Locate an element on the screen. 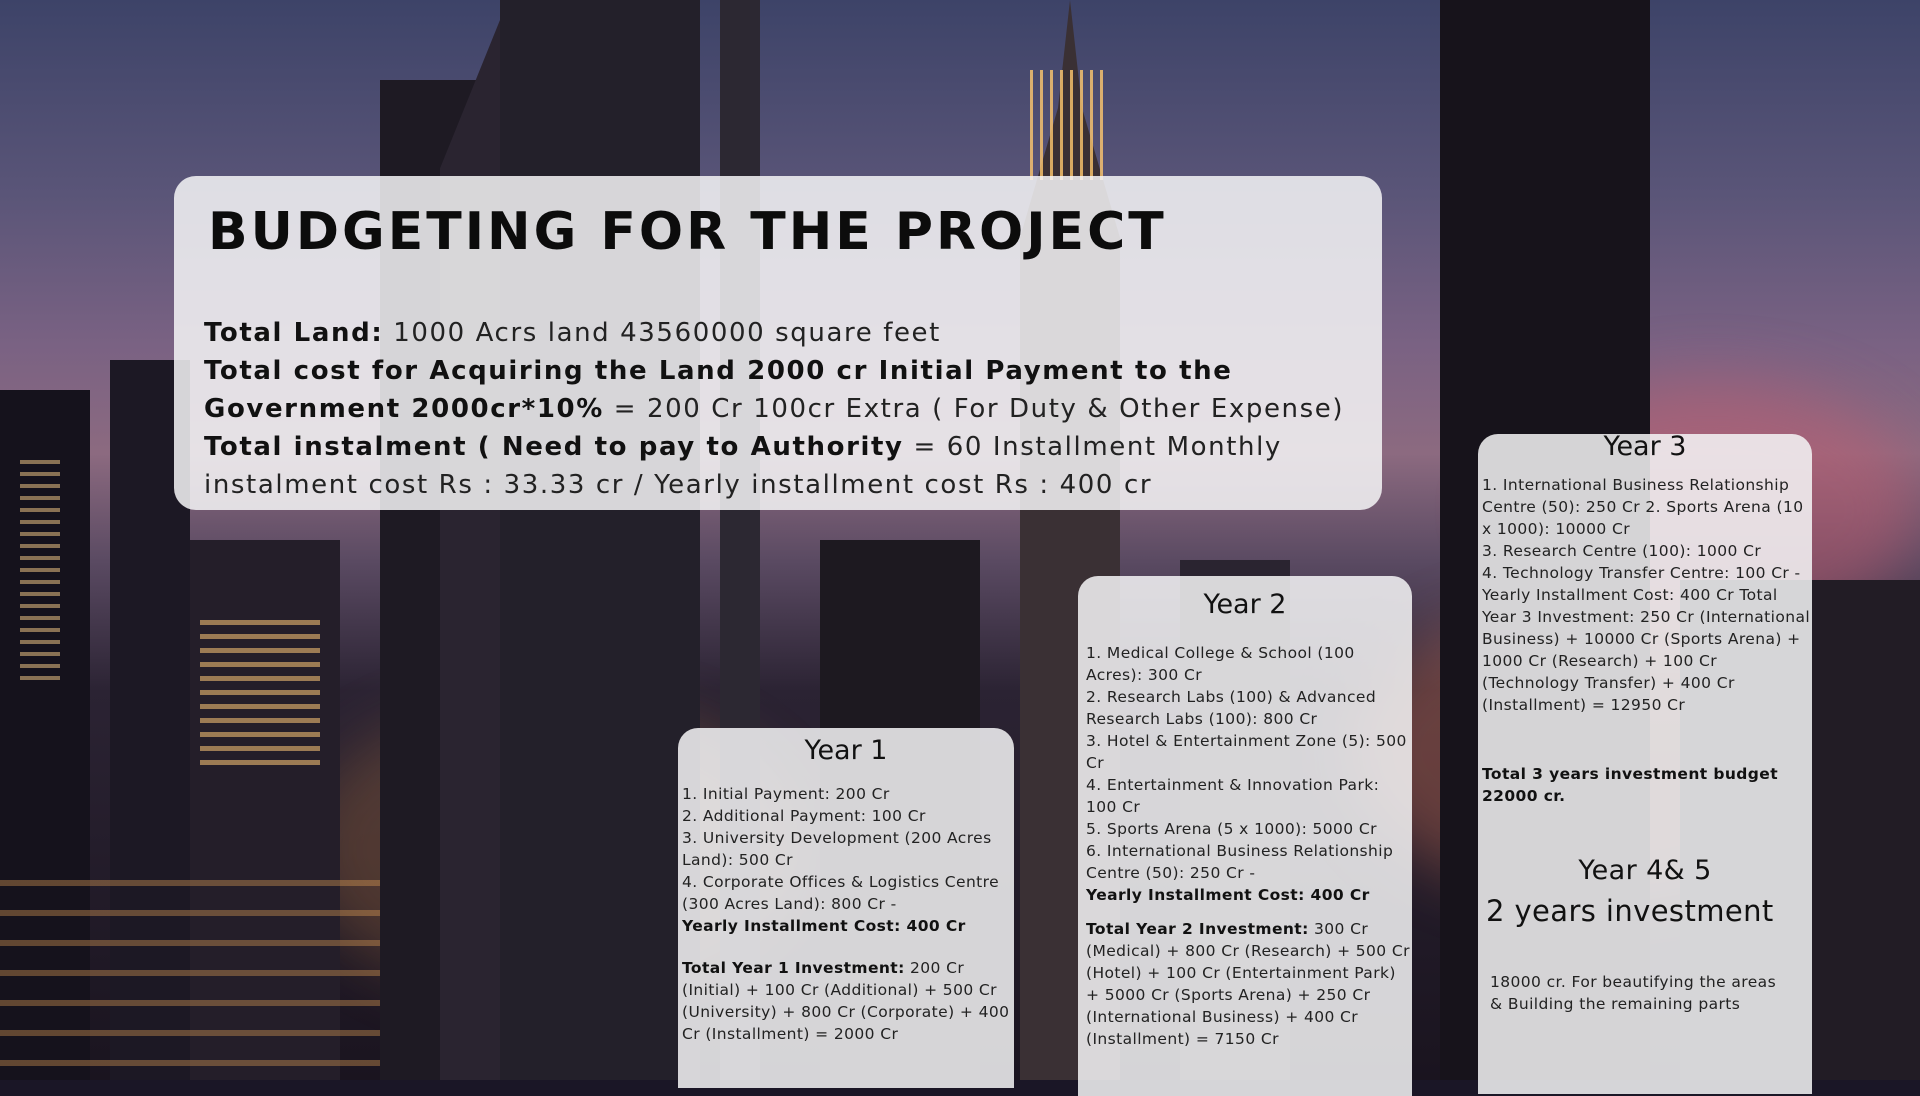  year-2-total-label: Total Year 2 Investment: is located at coordinates (1197, 929).